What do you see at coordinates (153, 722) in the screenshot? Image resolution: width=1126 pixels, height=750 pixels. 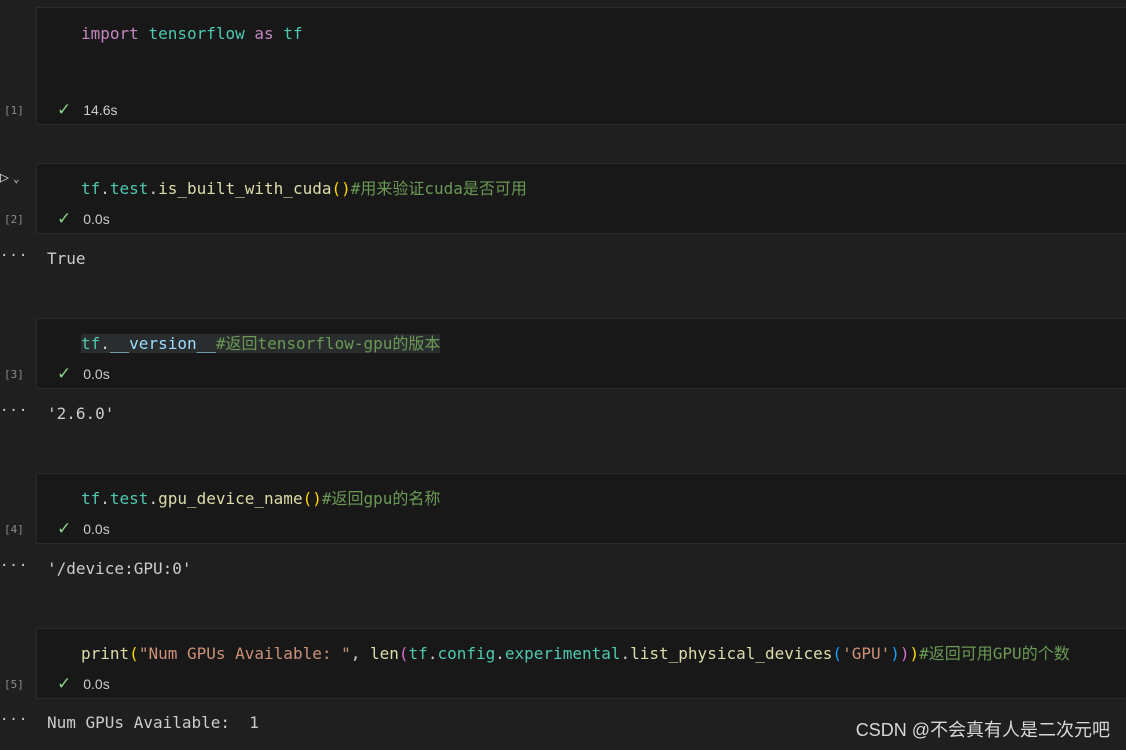 I see `cell-5-output: Num GPUs Available: 1` at bounding box center [153, 722].